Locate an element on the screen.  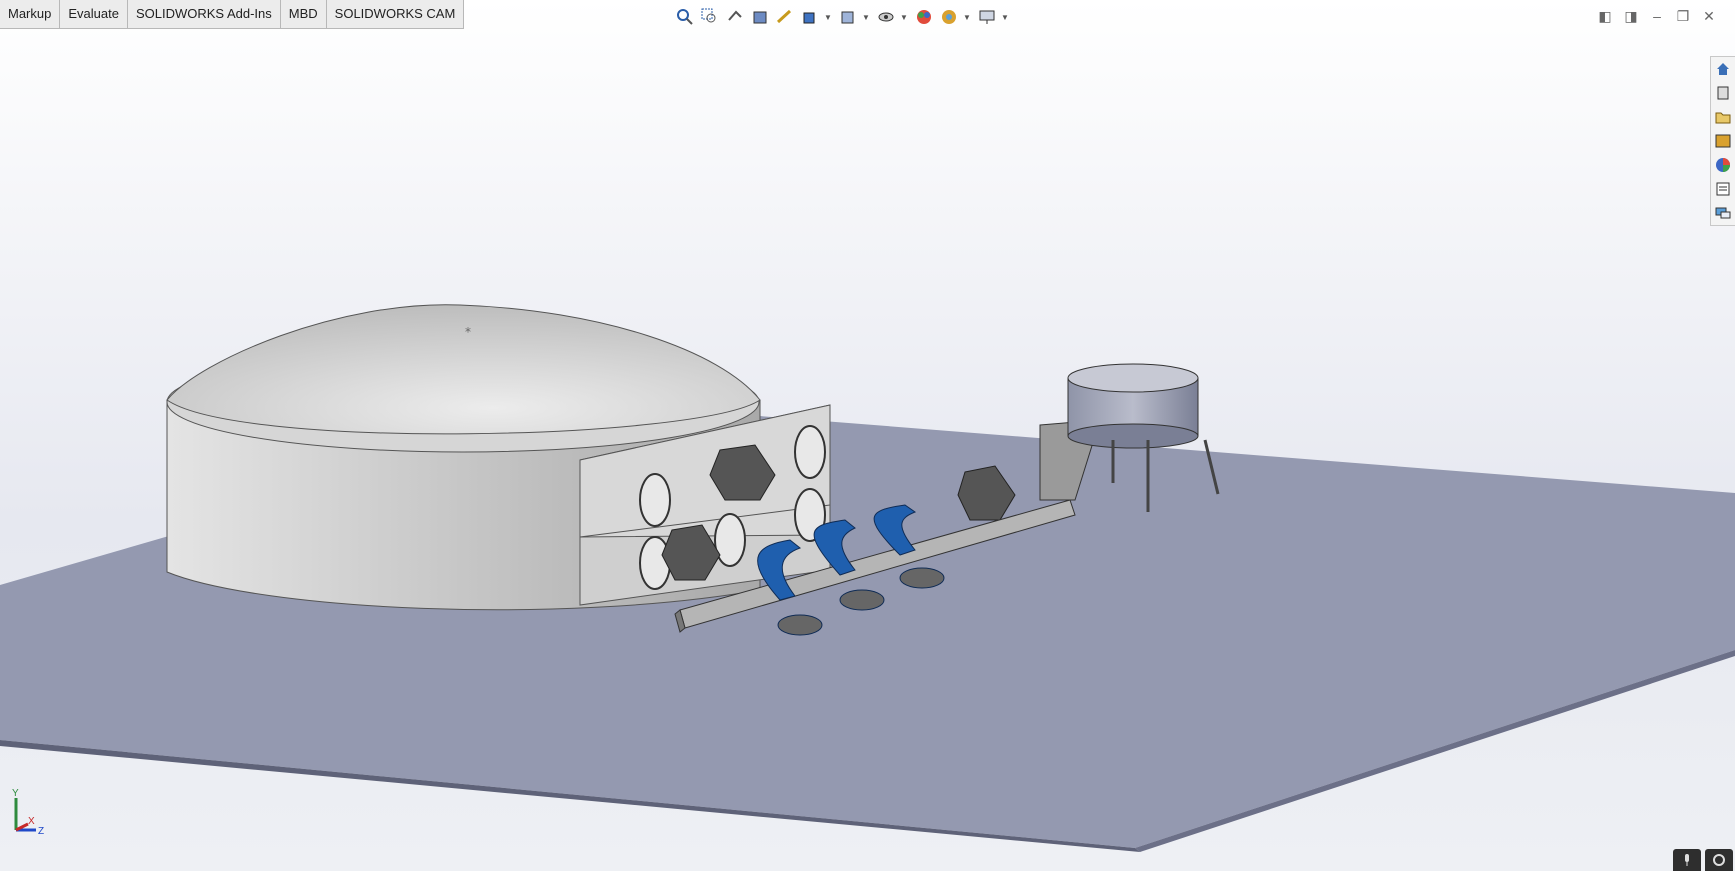
hide-show-items-icon is located at coordinates (886, 17).